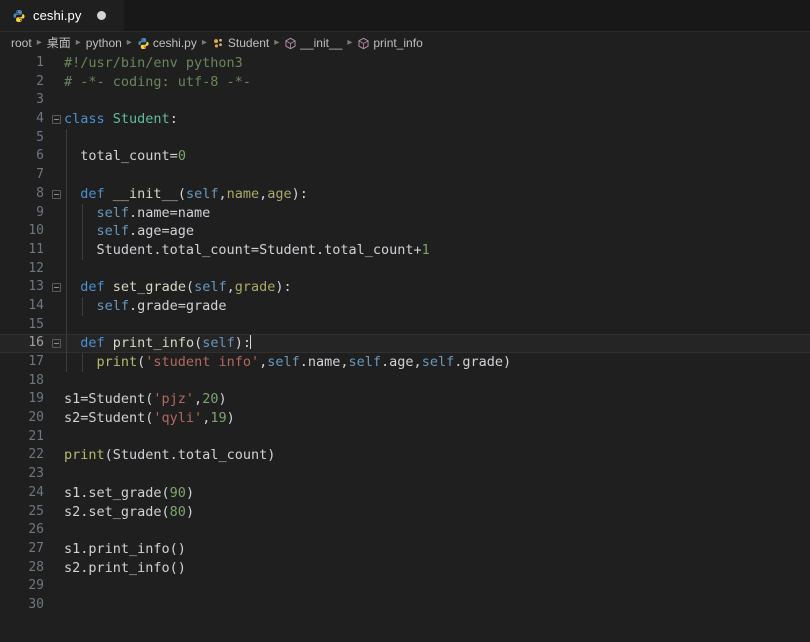 The width and height of the screenshot is (810, 642). I want to click on token-str: 'pjz', so click(174, 399).